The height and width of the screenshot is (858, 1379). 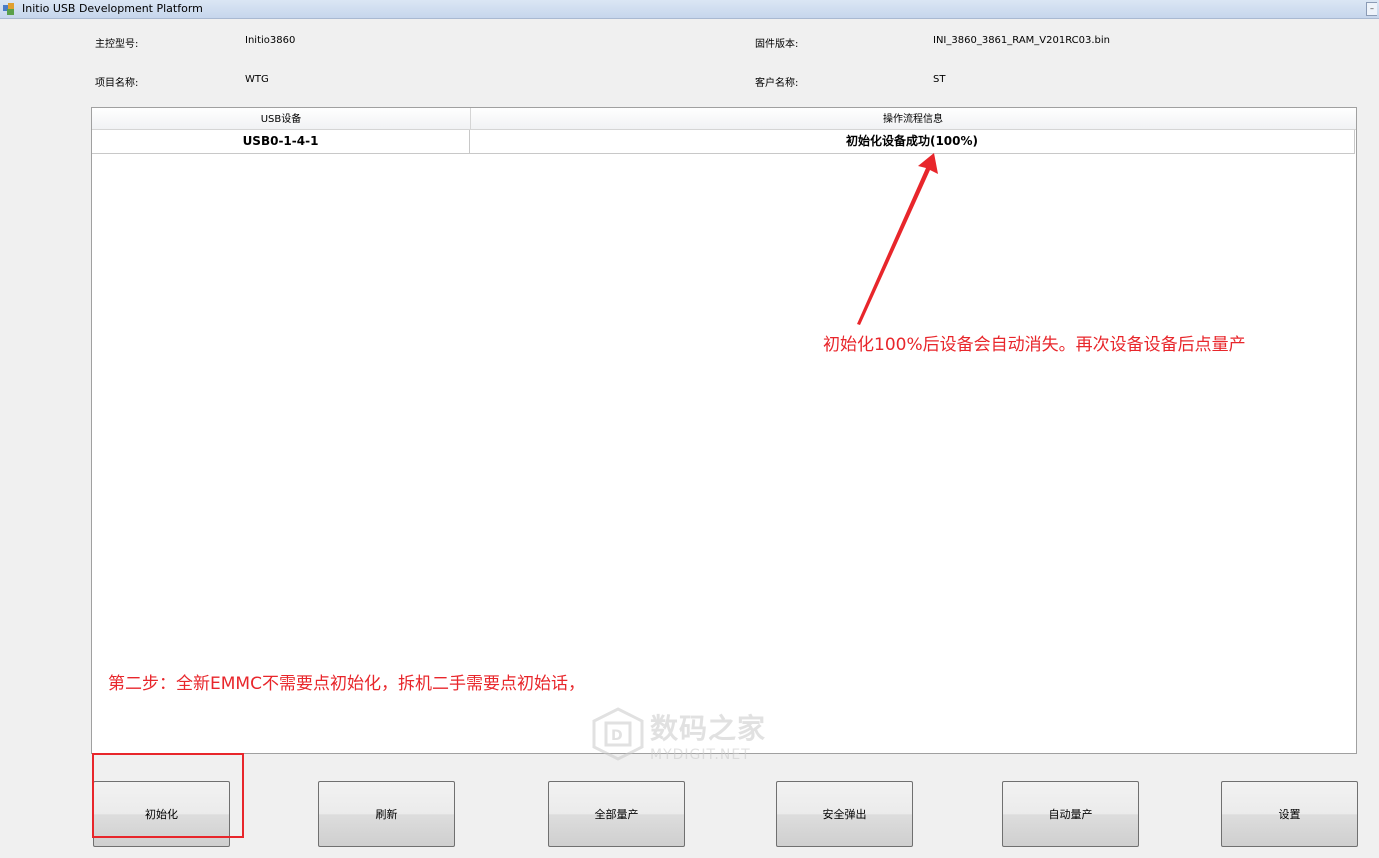 What do you see at coordinates (777, 44) in the screenshot?
I see `firmware-label: 固件版本:` at bounding box center [777, 44].